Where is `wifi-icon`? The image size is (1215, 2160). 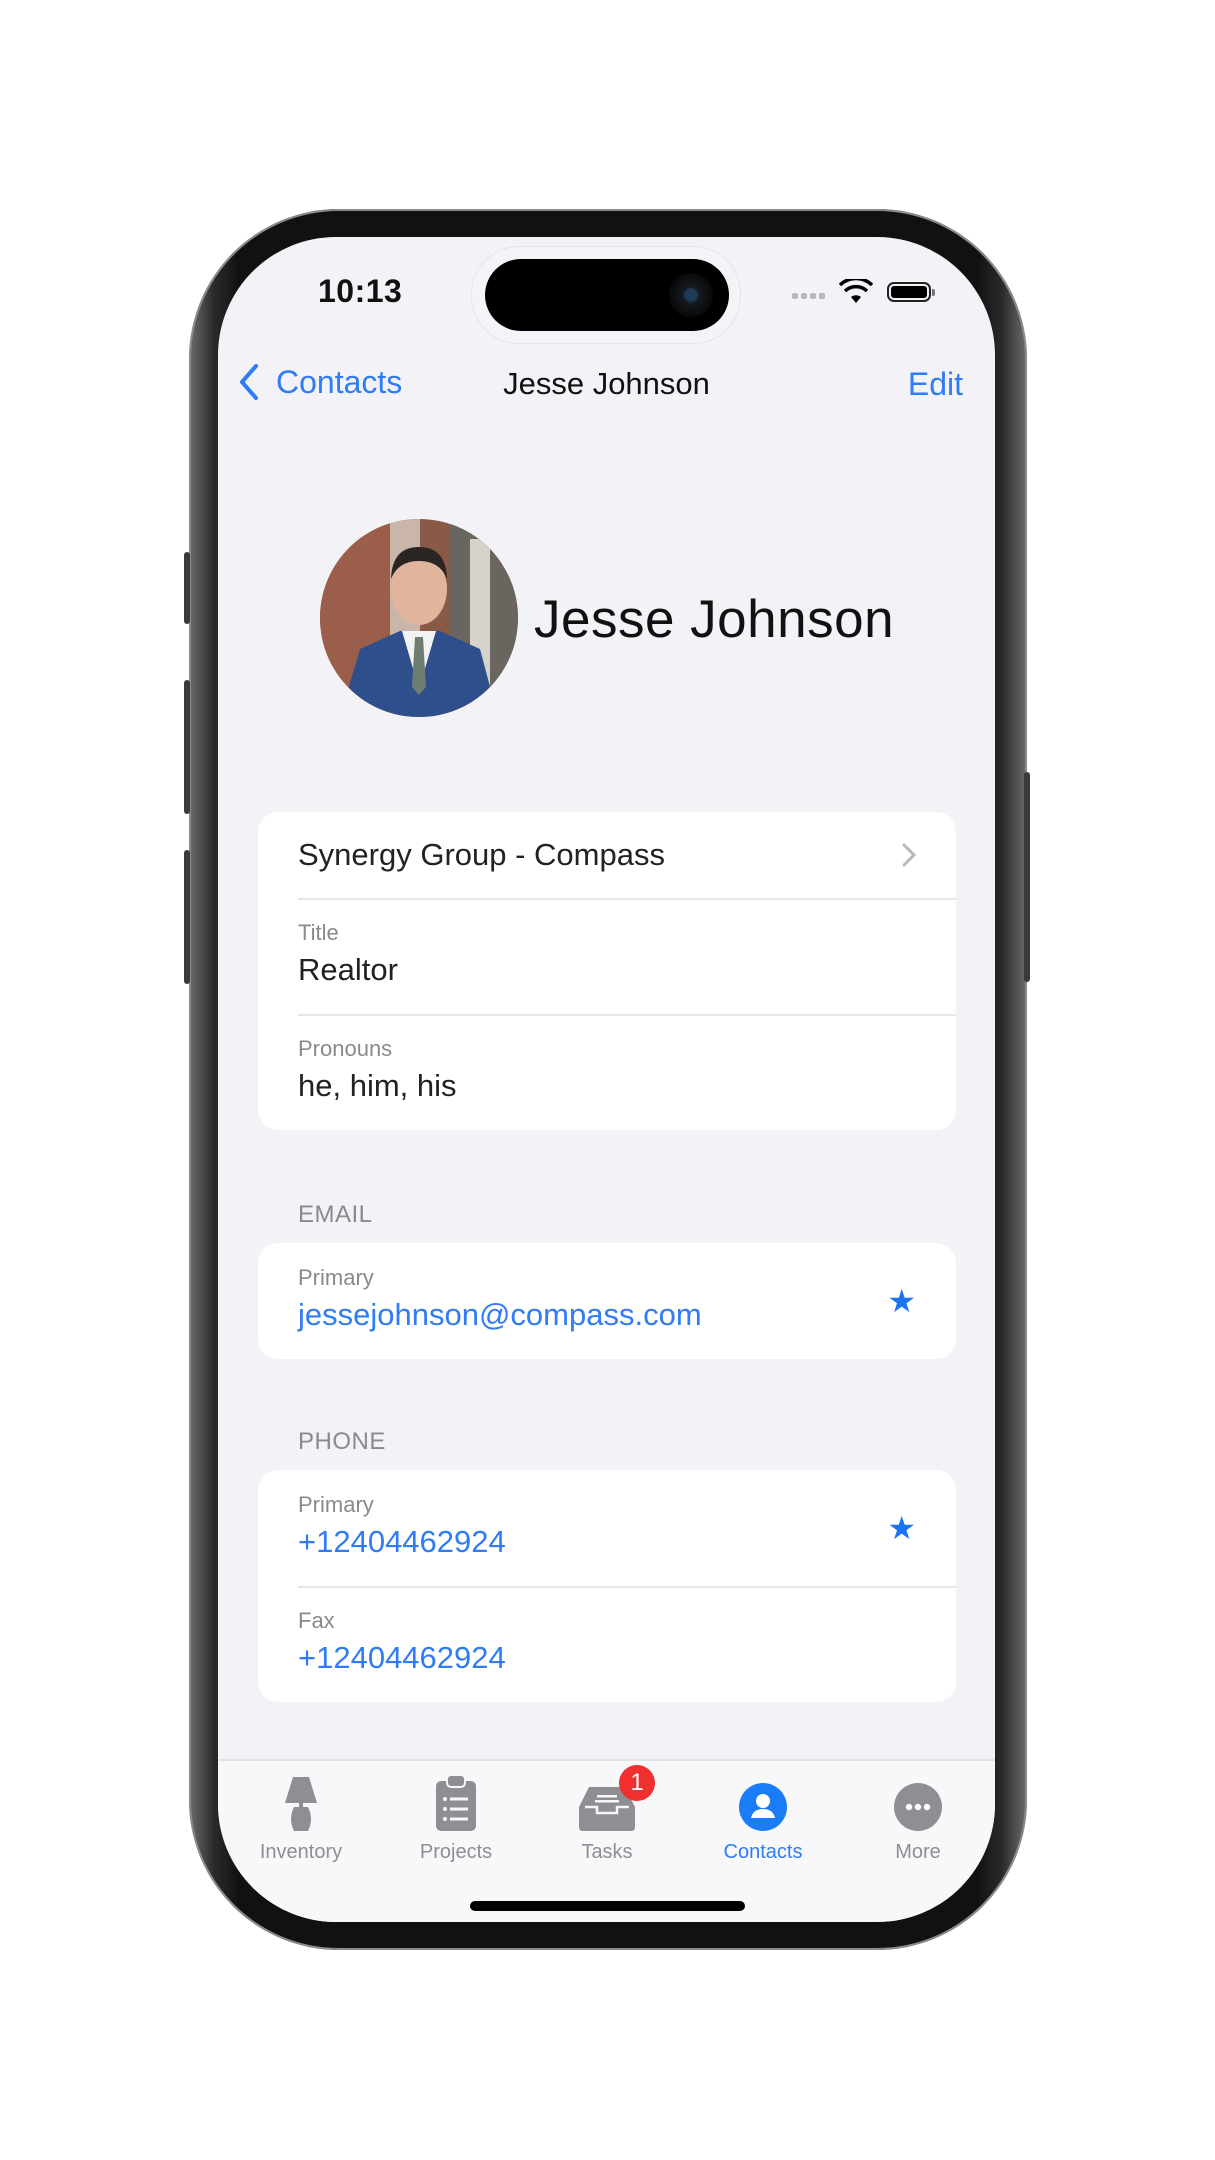
wifi-icon is located at coordinates (856, 291).